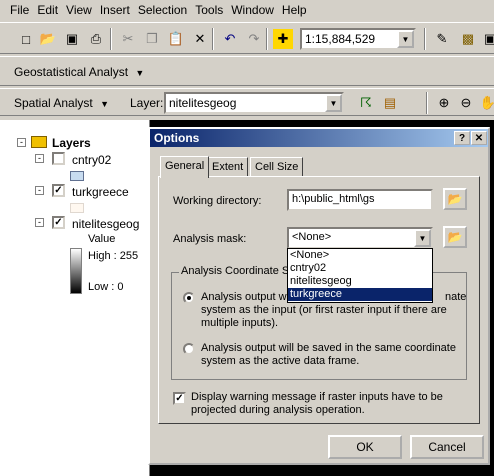  I want to click on groupbox-title: Analysis Coordinate Sy, so click(238, 271).